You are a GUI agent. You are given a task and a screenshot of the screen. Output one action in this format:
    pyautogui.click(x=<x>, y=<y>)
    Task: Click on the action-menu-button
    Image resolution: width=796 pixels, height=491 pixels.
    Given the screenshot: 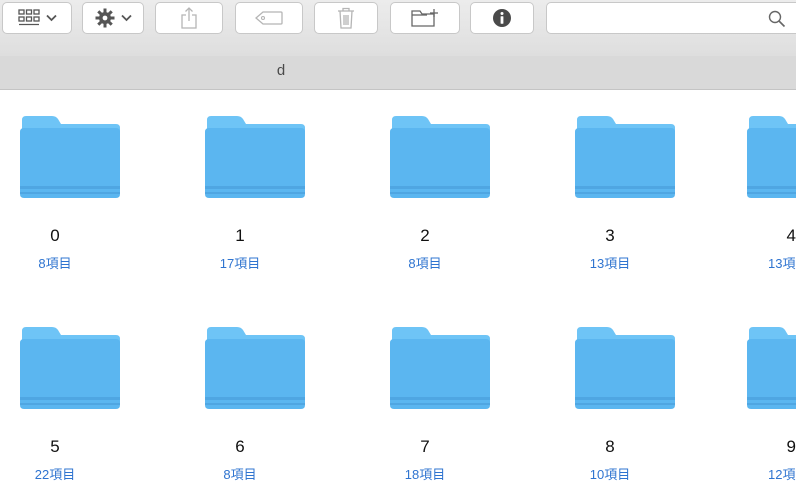 What is the action you would take?
    pyautogui.click(x=113, y=18)
    